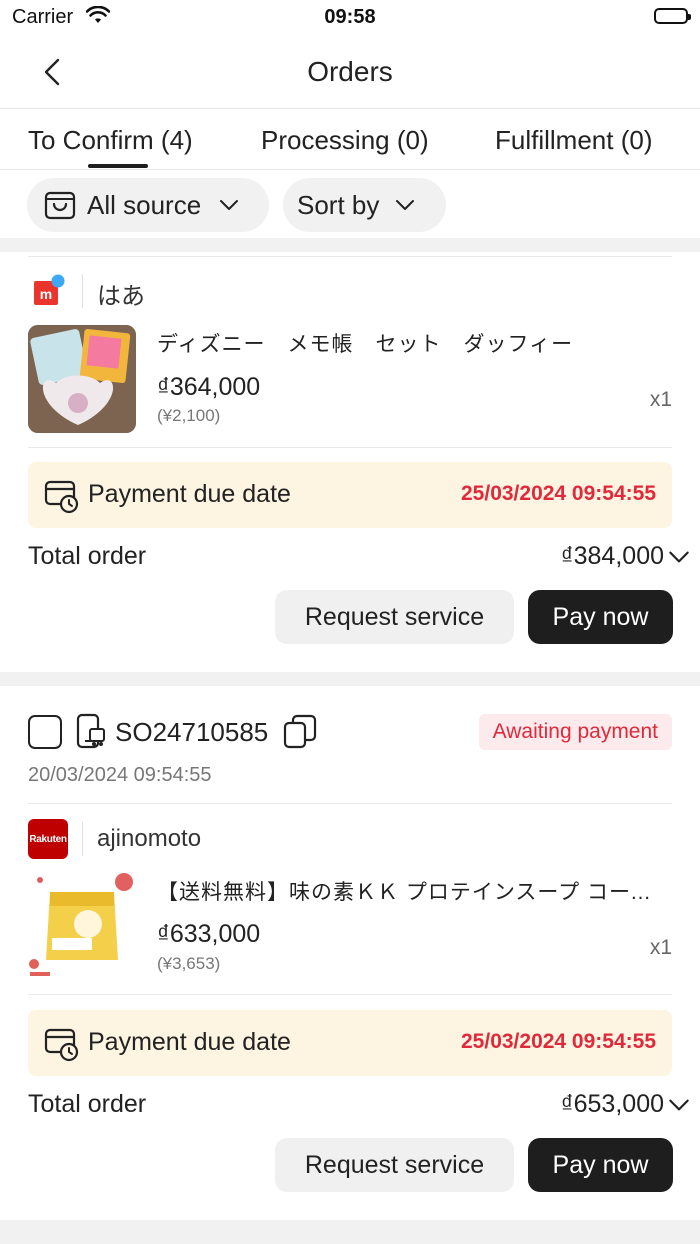 The image size is (700, 1244). What do you see at coordinates (110, 140) in the screenshot?
I see `tab-to-confirm: To Confirm (4)` at bounding box center [110, 140].